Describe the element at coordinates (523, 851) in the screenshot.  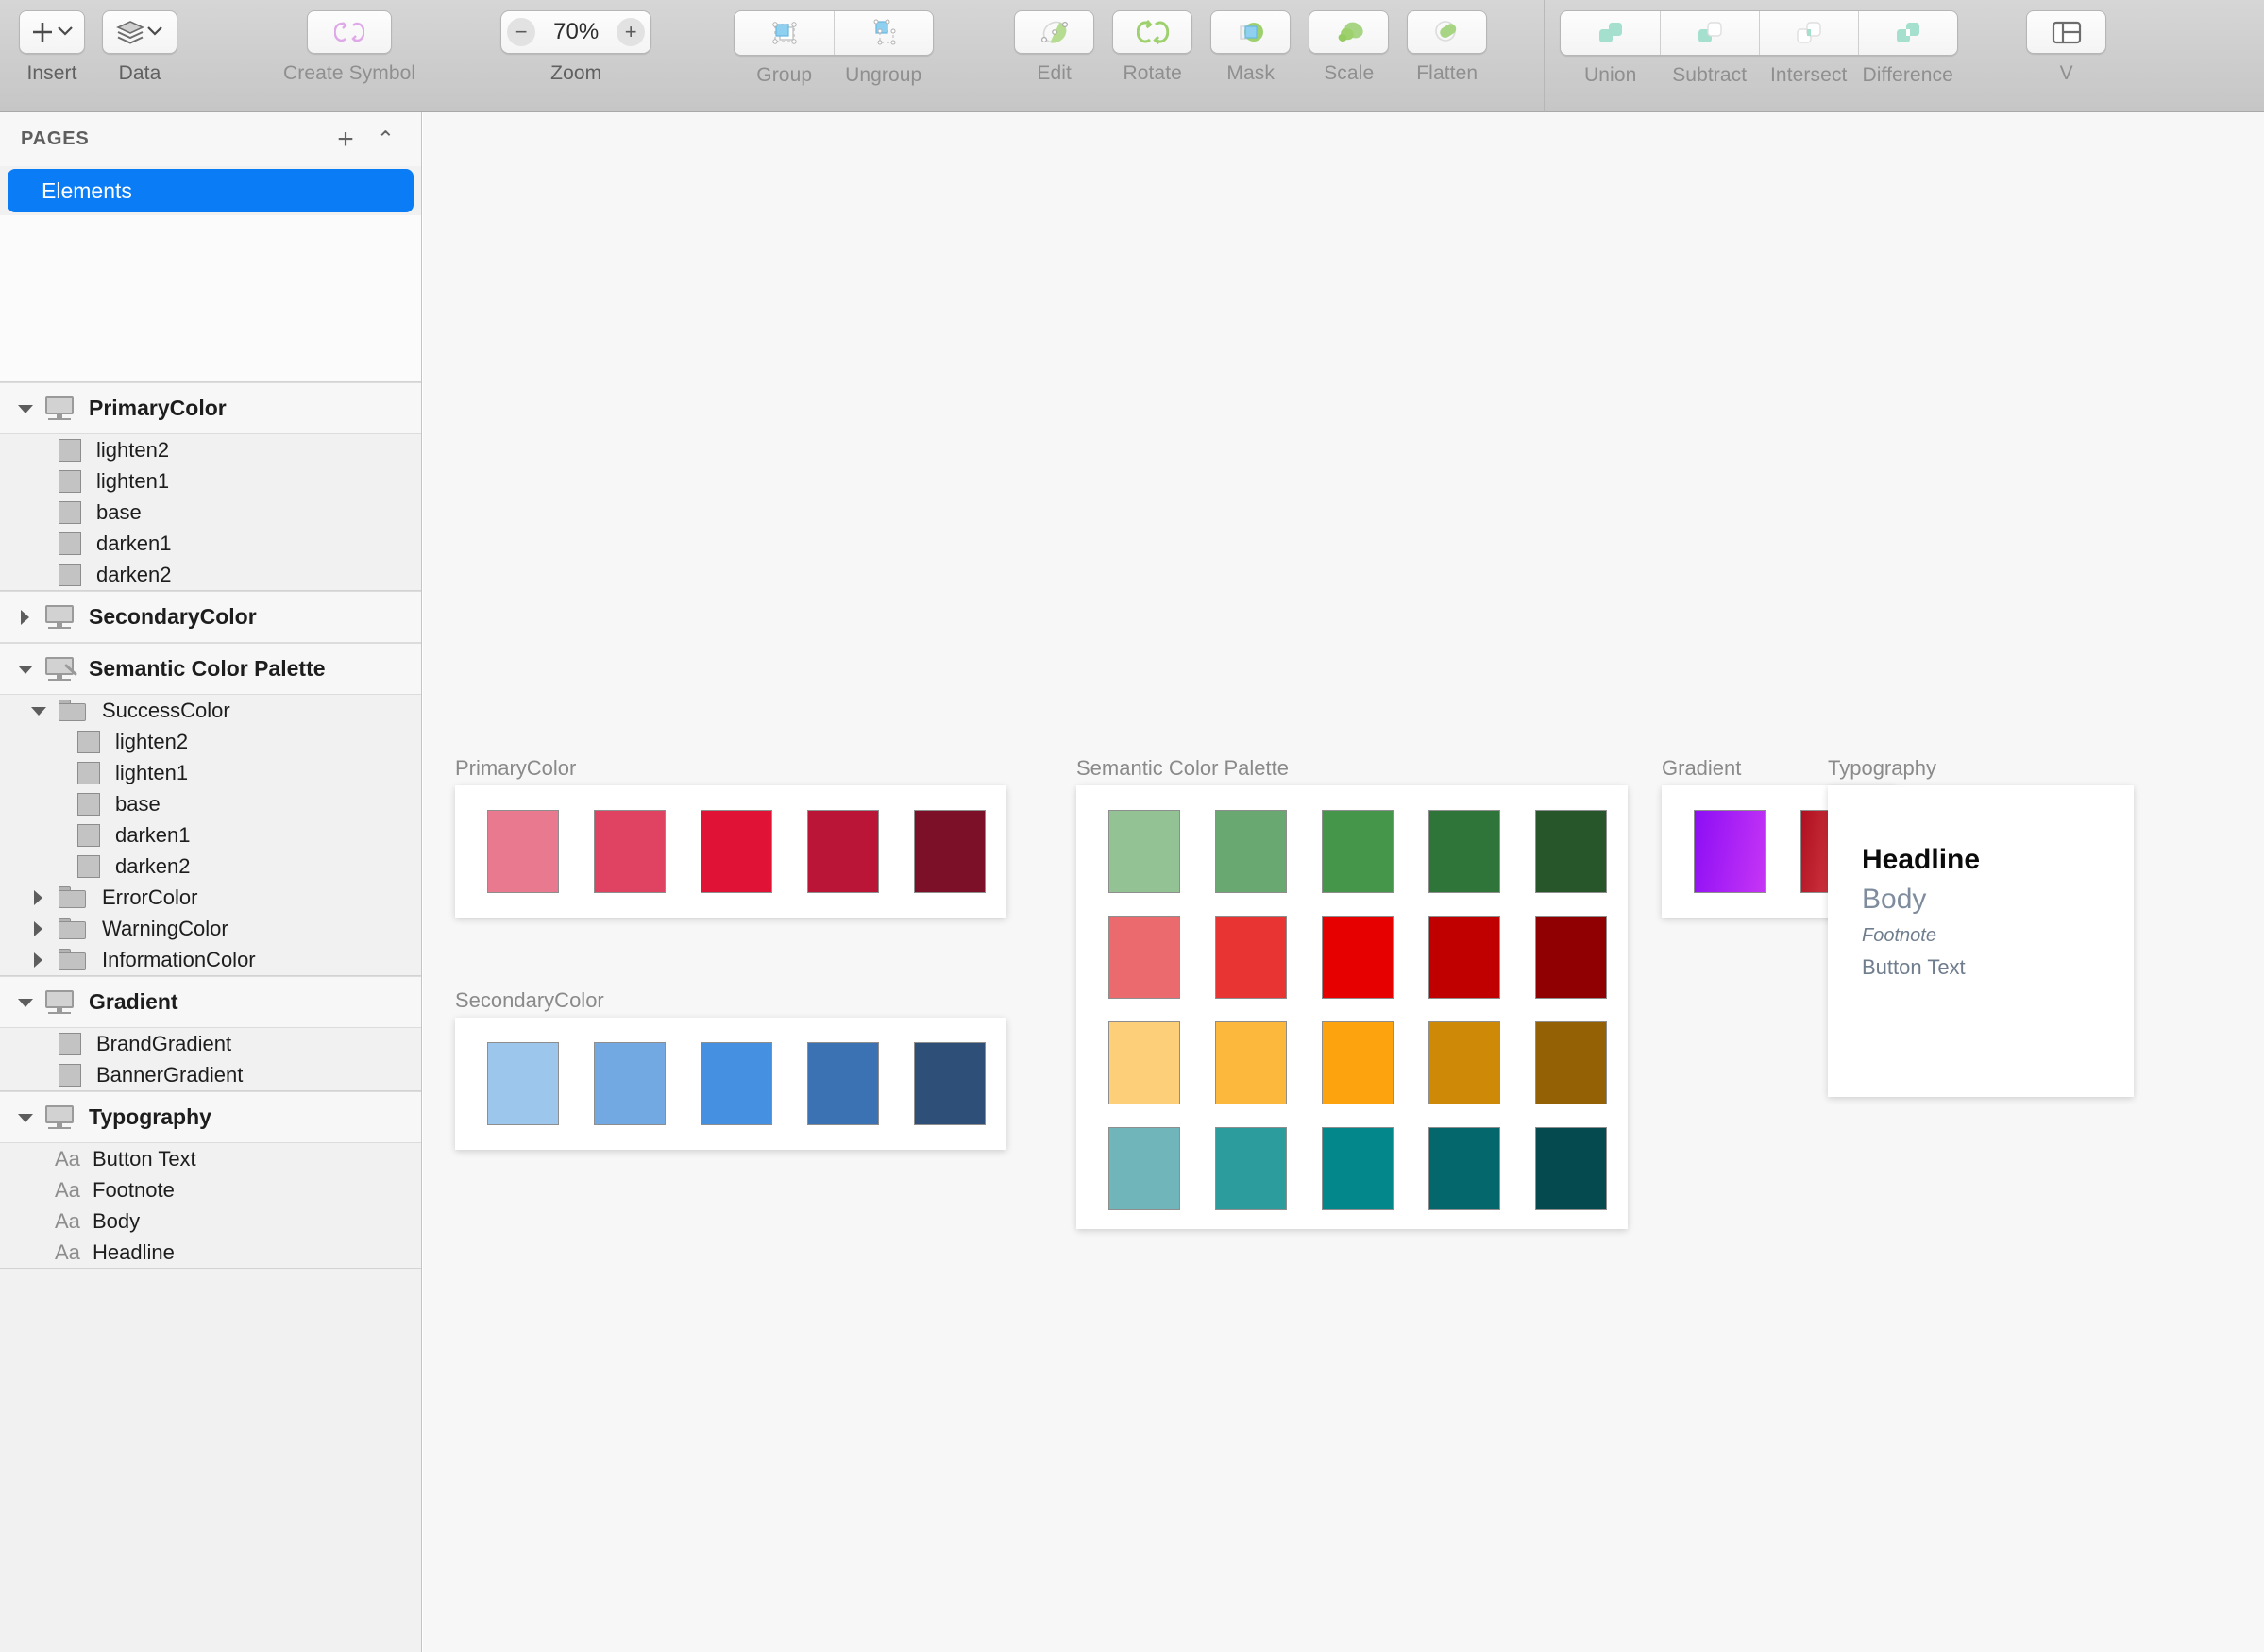
I see `swatch-primary-lighten2` at that location.